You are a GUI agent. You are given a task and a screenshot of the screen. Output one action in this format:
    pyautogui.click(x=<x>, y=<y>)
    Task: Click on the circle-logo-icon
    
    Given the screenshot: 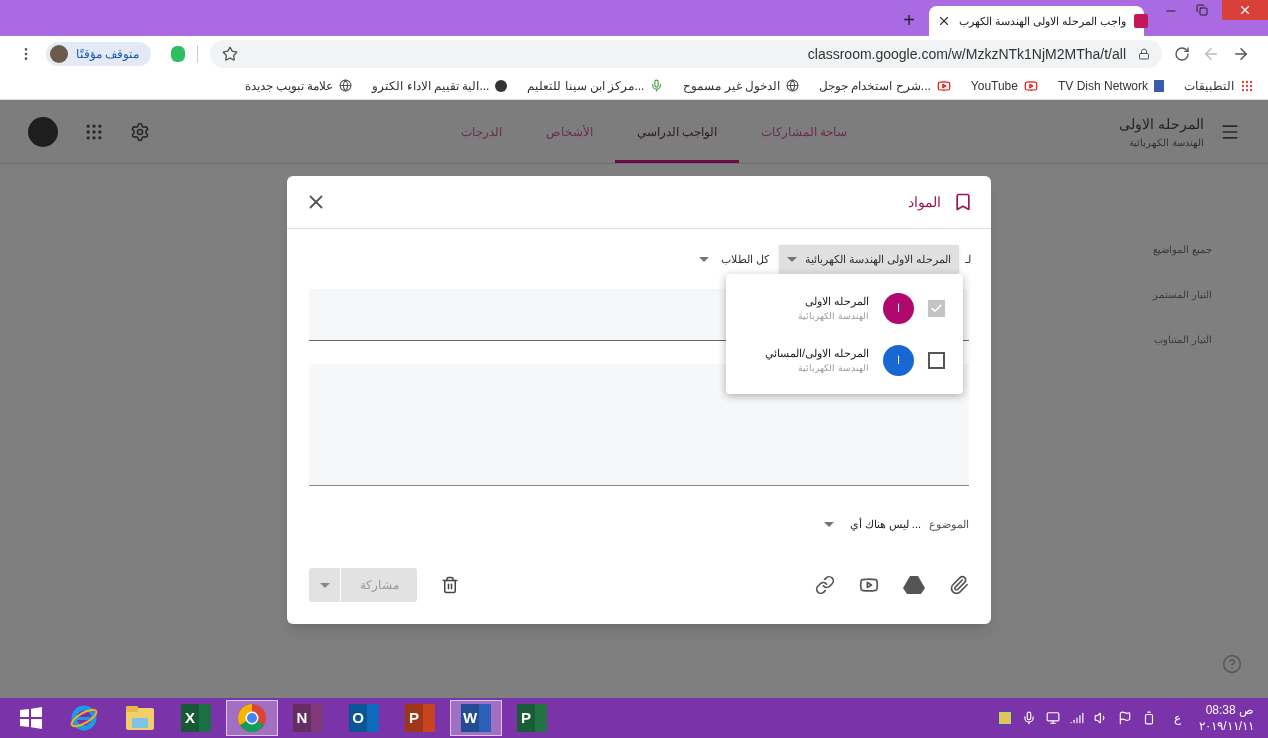 What is the action you would take?
    pyautogui.click(x=501, y=85)
    